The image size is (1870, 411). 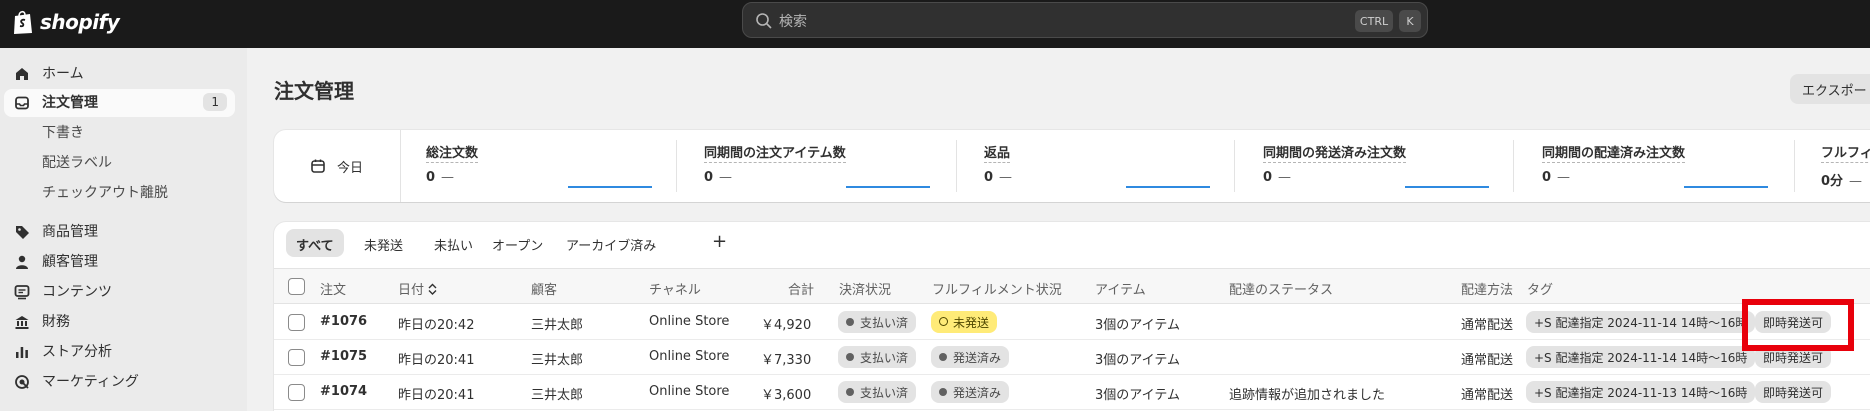 I want to click on tag-icon, so click(x=22, y=232).